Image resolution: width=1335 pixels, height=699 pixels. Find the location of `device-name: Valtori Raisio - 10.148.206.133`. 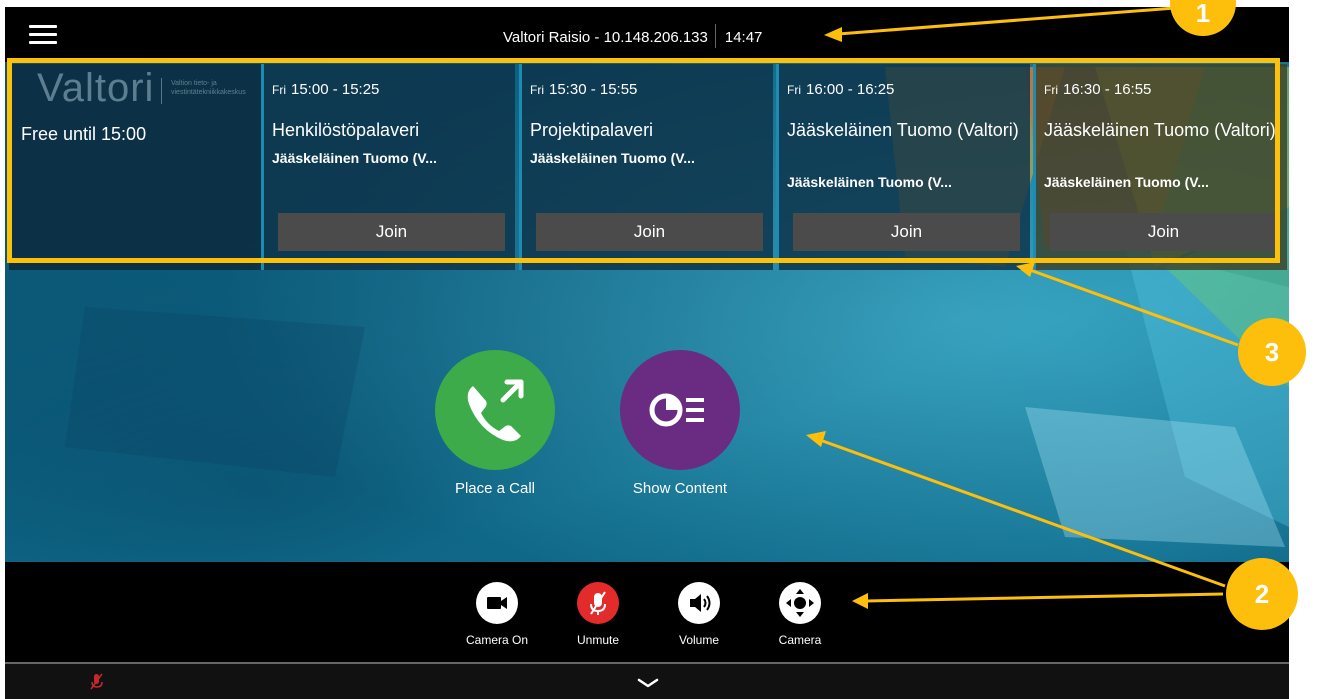

device-name: Valtori Raisio - 10.148.206.133 is located at coordinates (605, 37).